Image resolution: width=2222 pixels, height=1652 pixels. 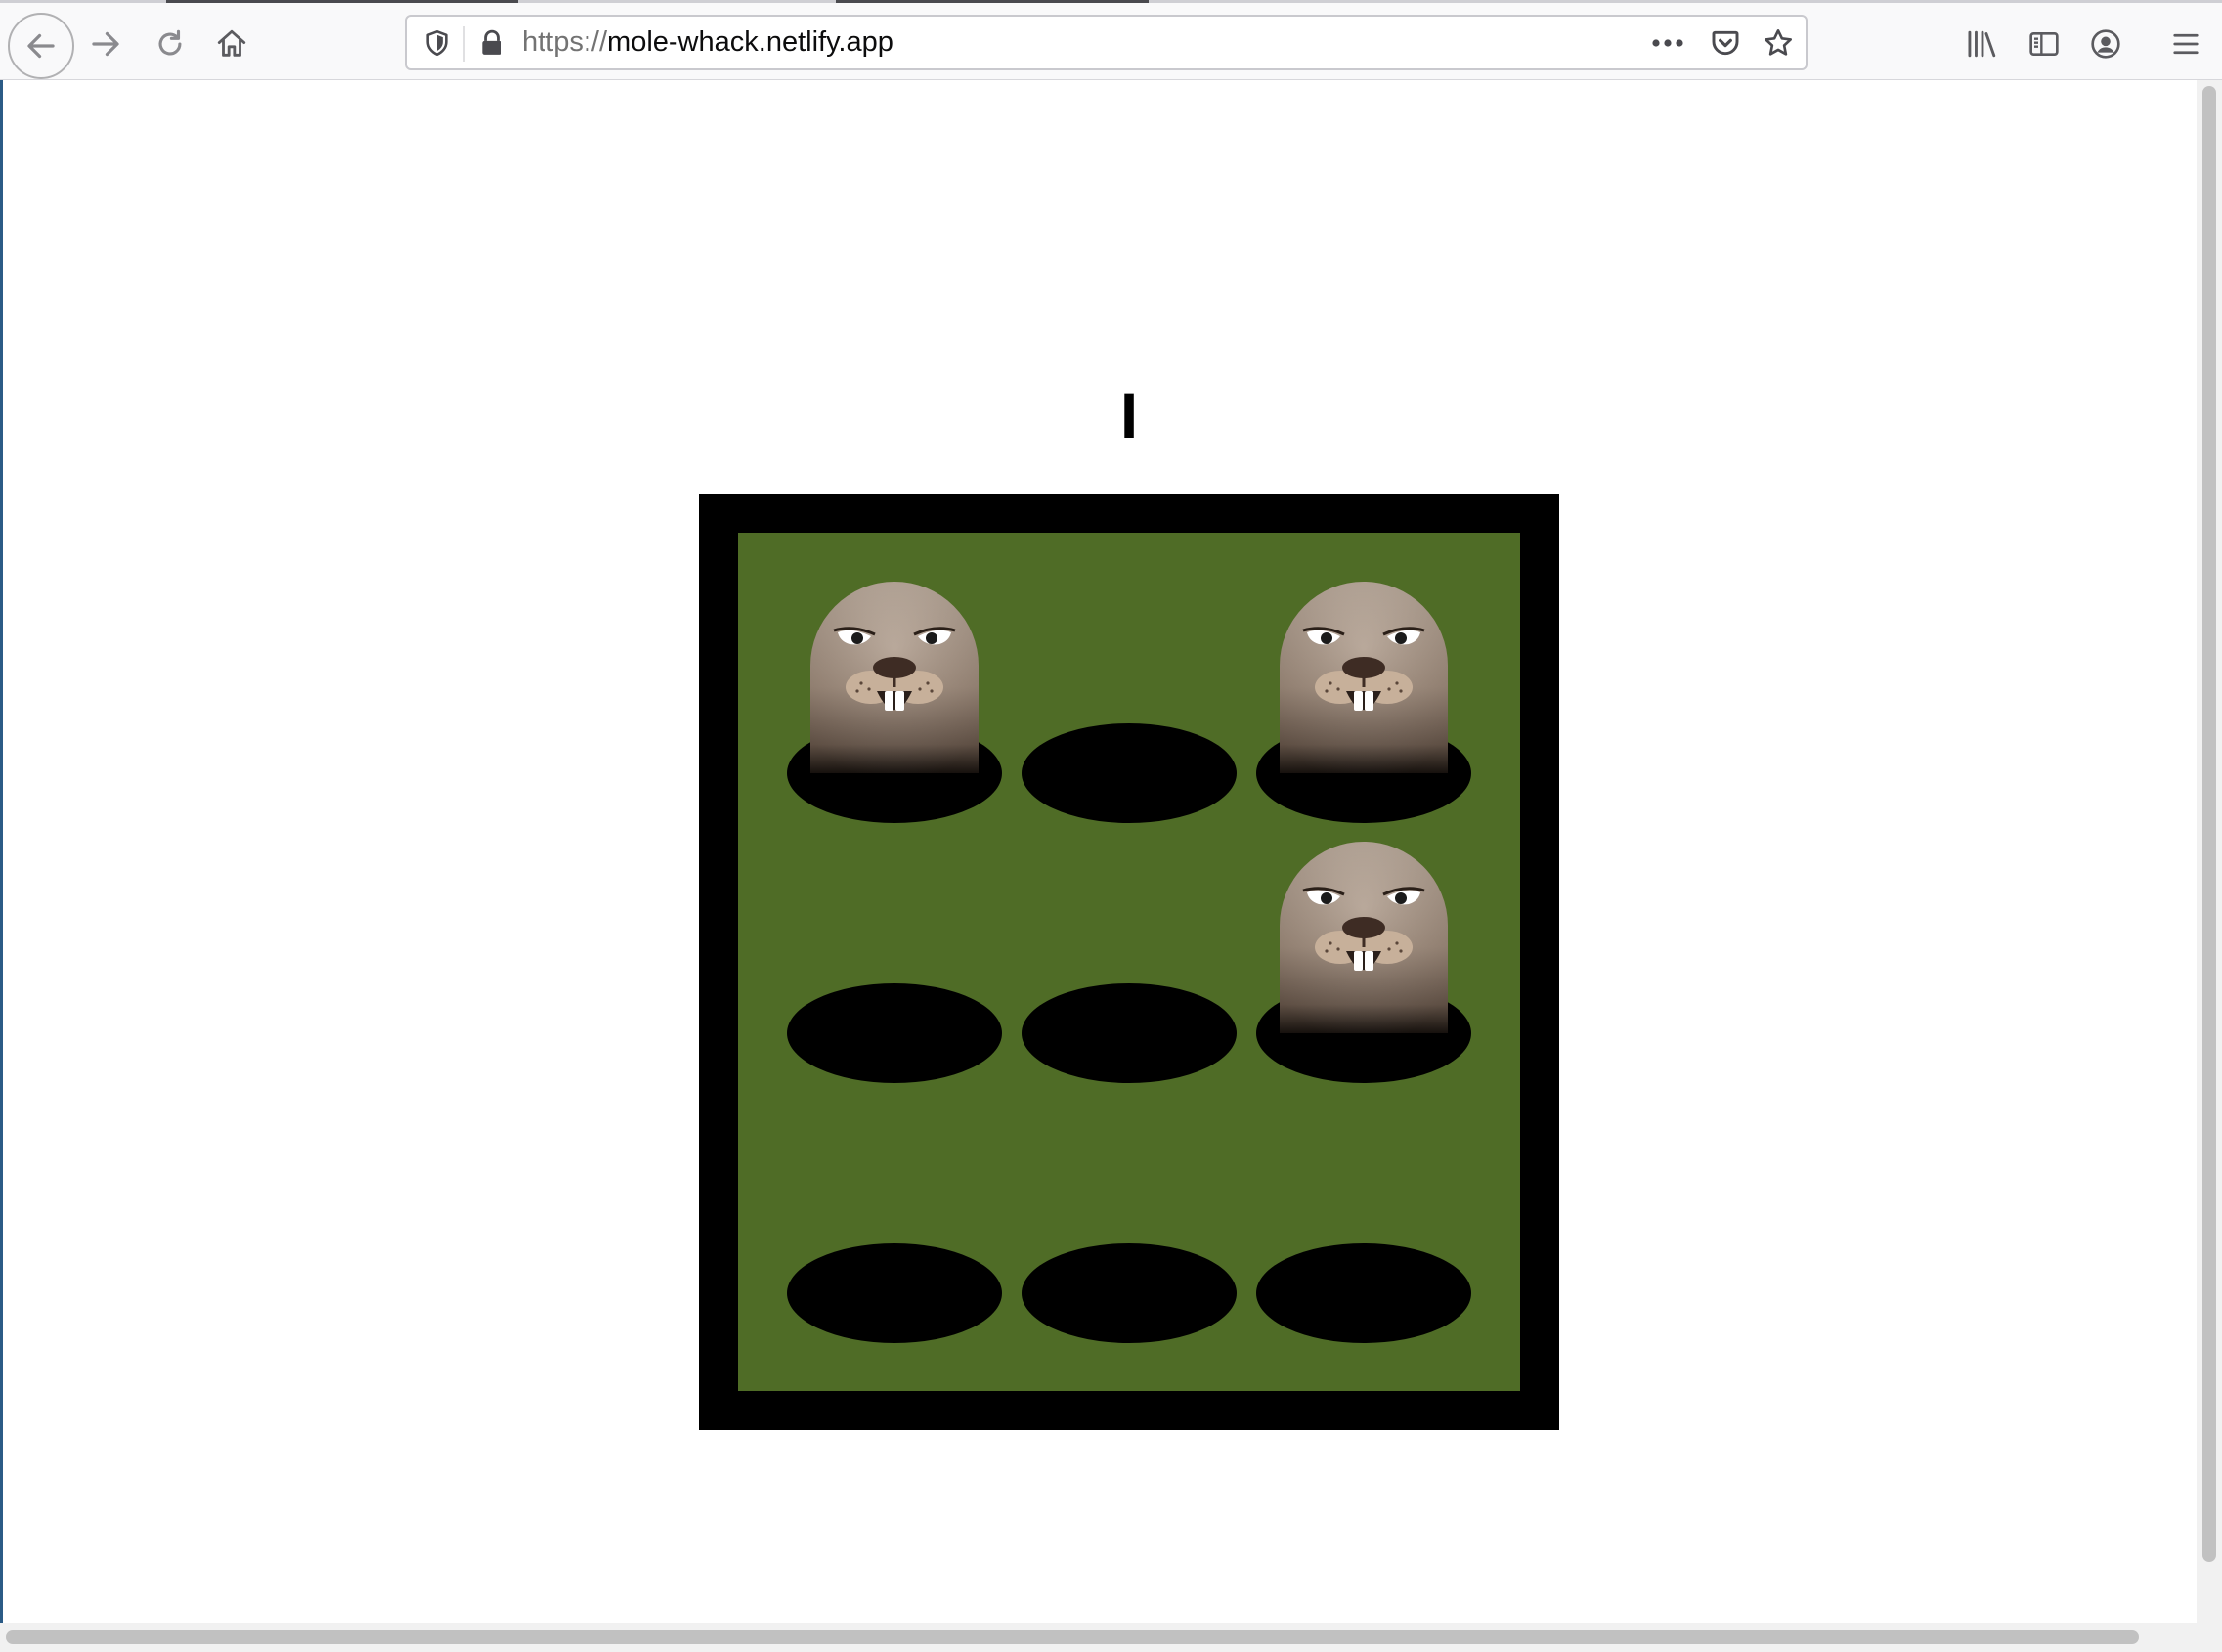 I want to click on pocket-button, so click(x=1725, y=43).